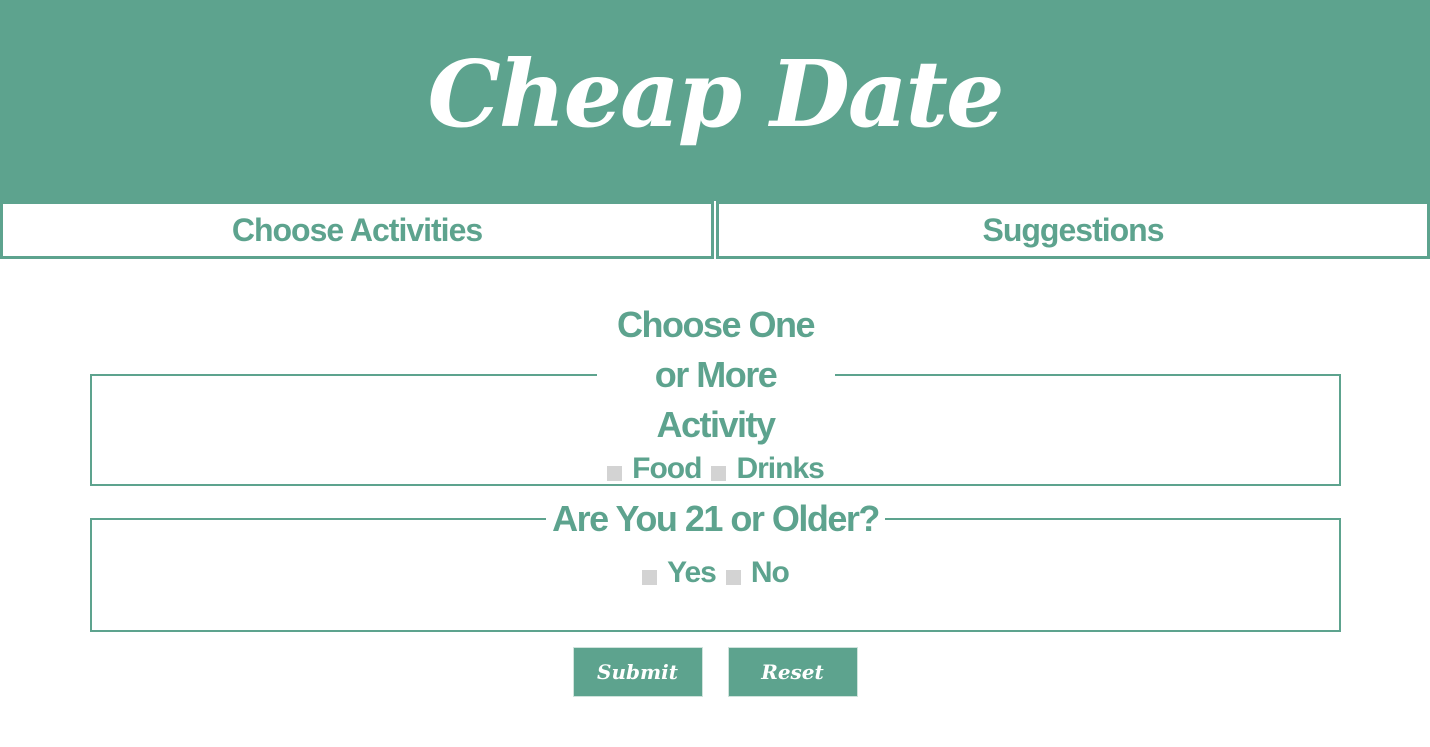 This screenshot has height=747, width=1430. I want to click on age-legend: Are You 21 or Older?, so click(716, 518).